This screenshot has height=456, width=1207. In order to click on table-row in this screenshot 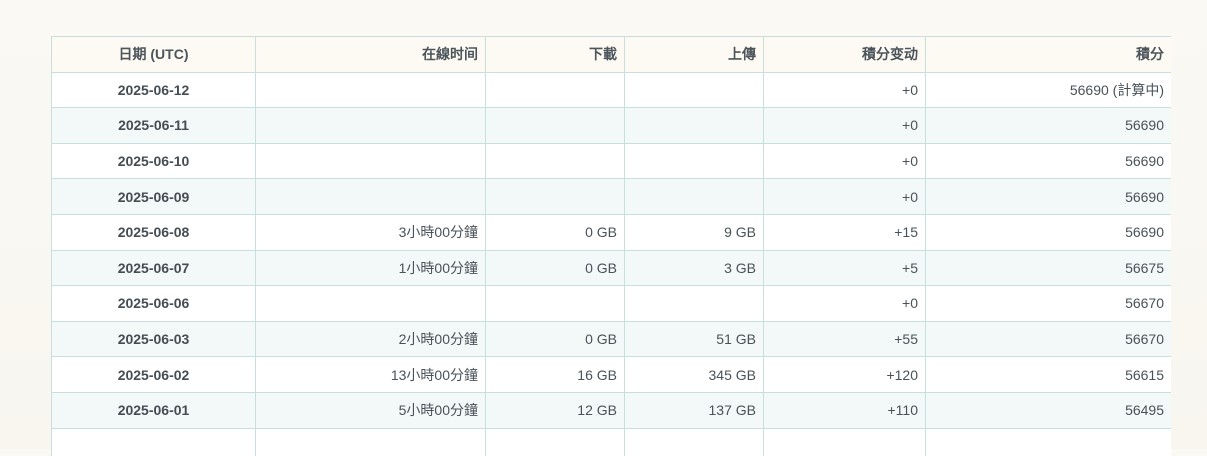, I will do `click(611, 441)`.